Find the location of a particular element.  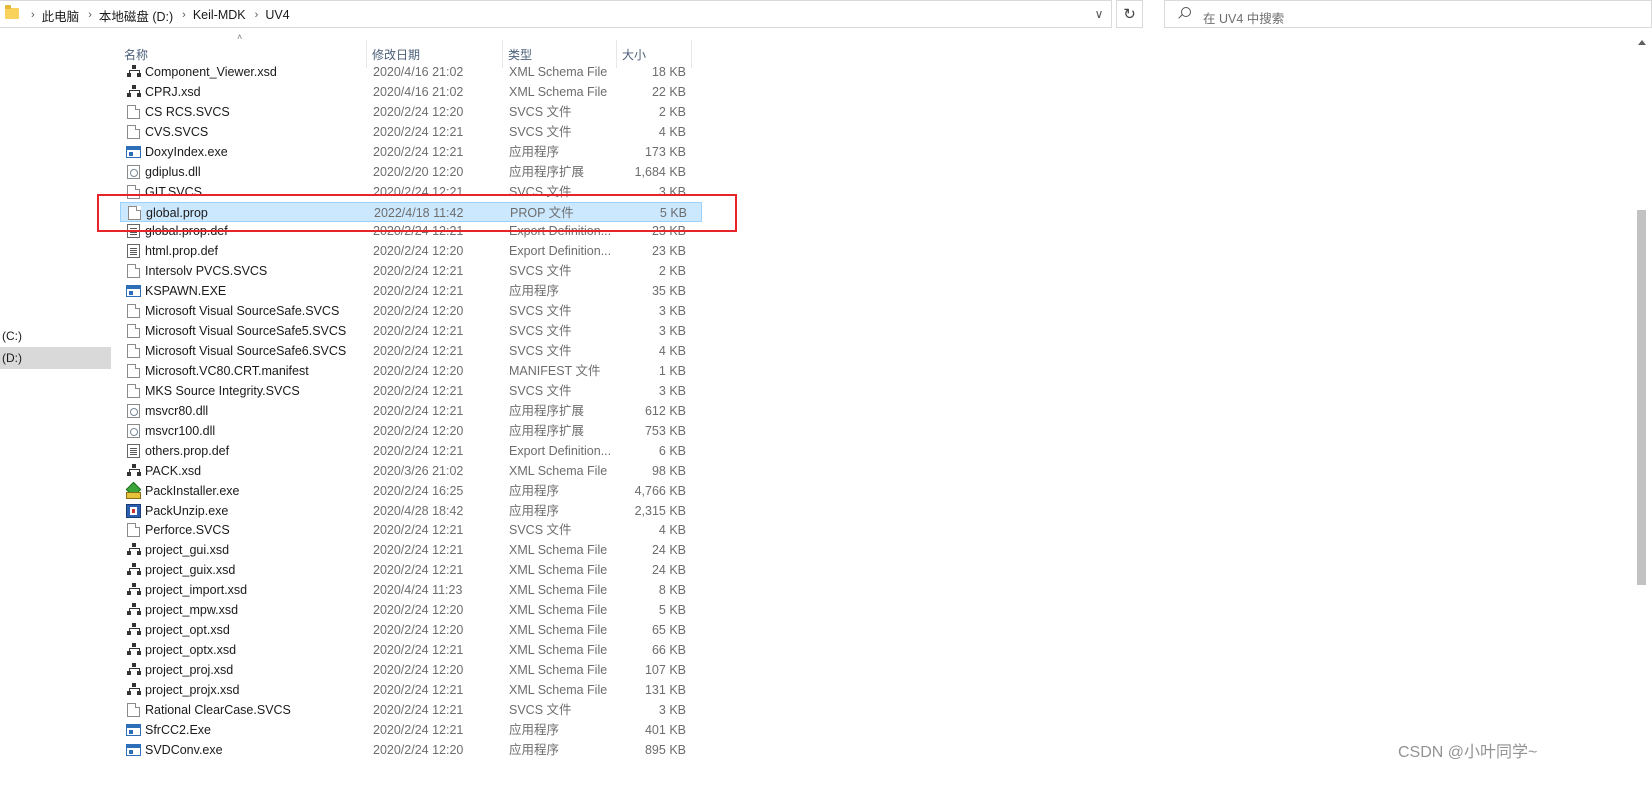

file-name: project_optx.xsd is located at coordinates (191, 650).